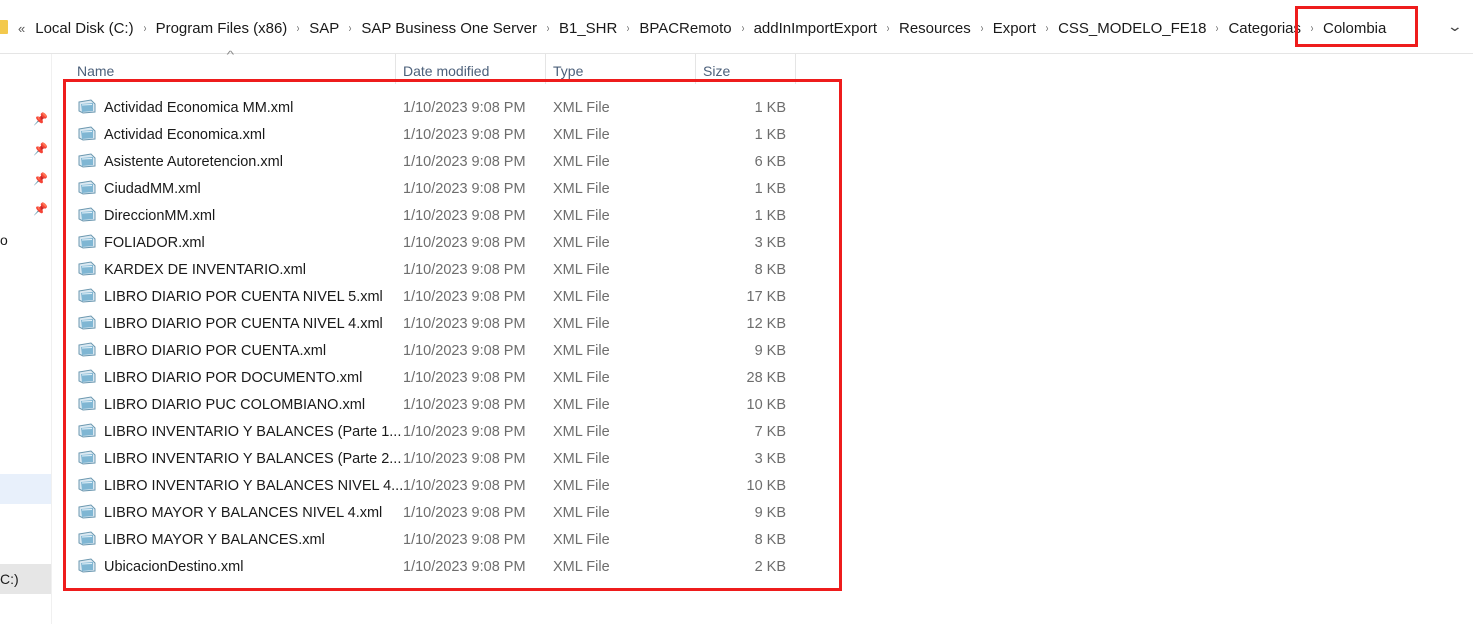 This screenshot has height=624, width=1473. Describe the element at coordinates (222, 28) in the screenshot. I see `breadcrumb-program-files: Program Files (x86)` at that location.